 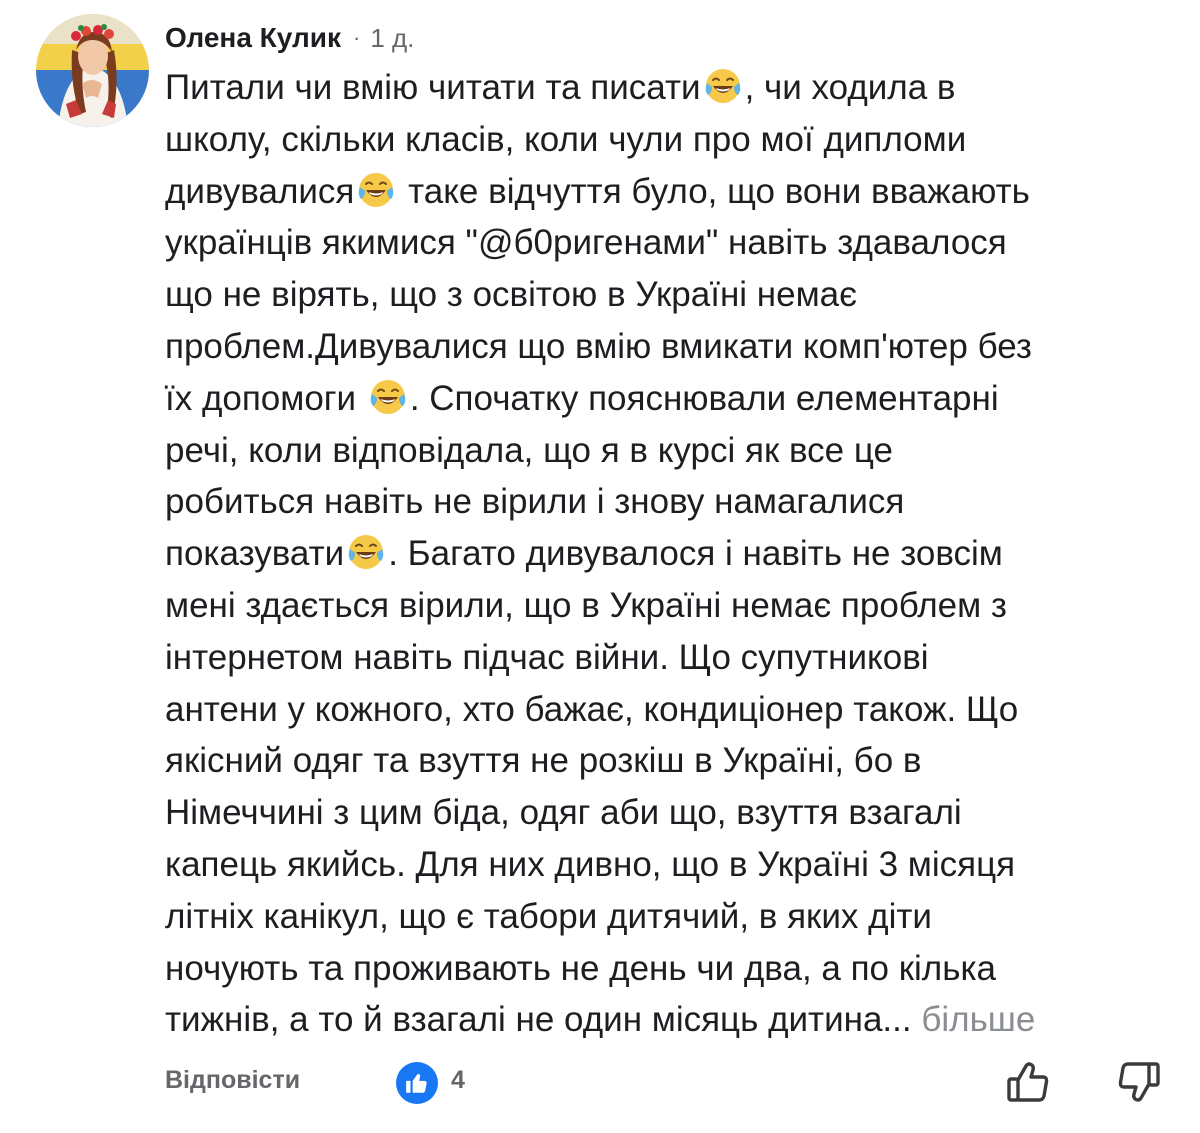 I want to click on comment-line-text: Питали чи вмію читати та писати, so click(x=433, y=87).